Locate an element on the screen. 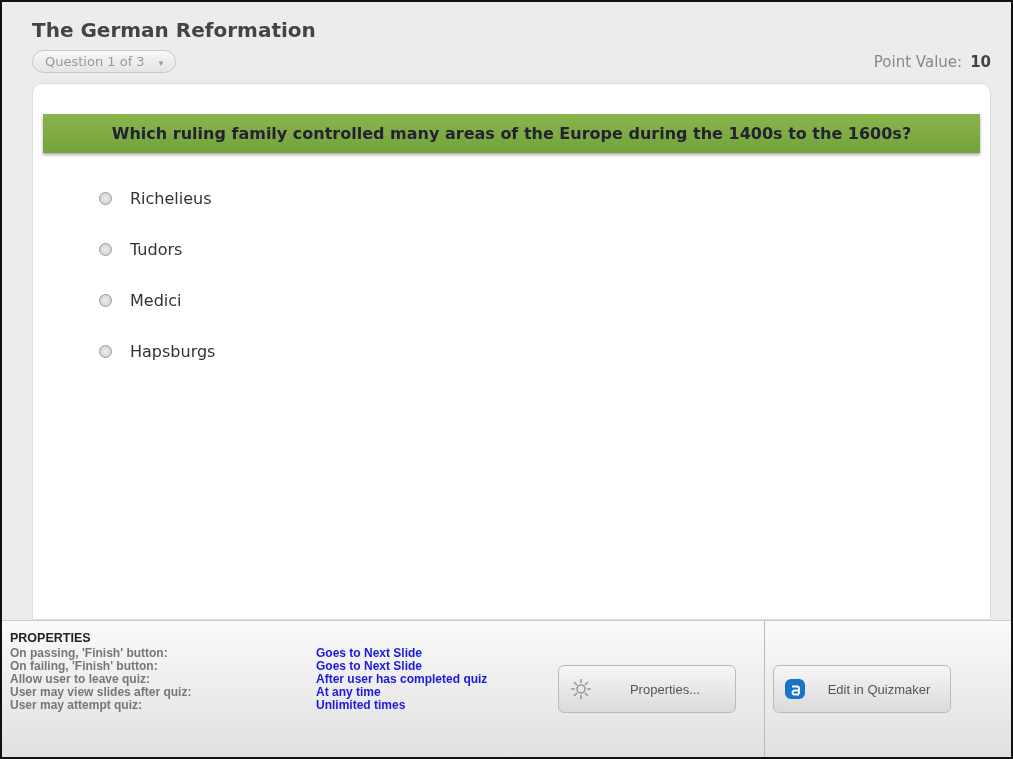 This screenshot has width=1013, height=759. property-label: On passing, 'Finish' button: is located at coordinates (89, 653).